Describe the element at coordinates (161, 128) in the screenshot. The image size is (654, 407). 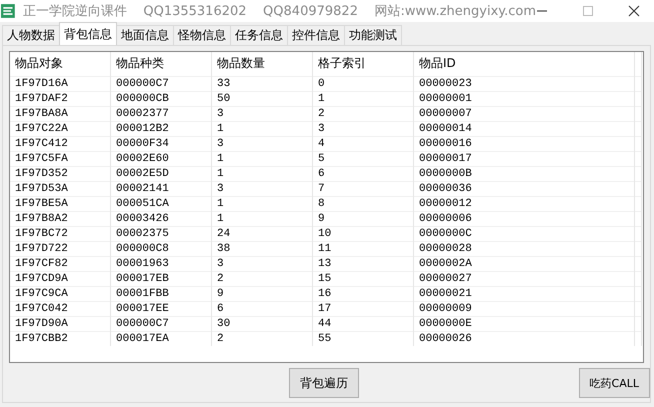
I see `table-cell: 000012B2` at that location.